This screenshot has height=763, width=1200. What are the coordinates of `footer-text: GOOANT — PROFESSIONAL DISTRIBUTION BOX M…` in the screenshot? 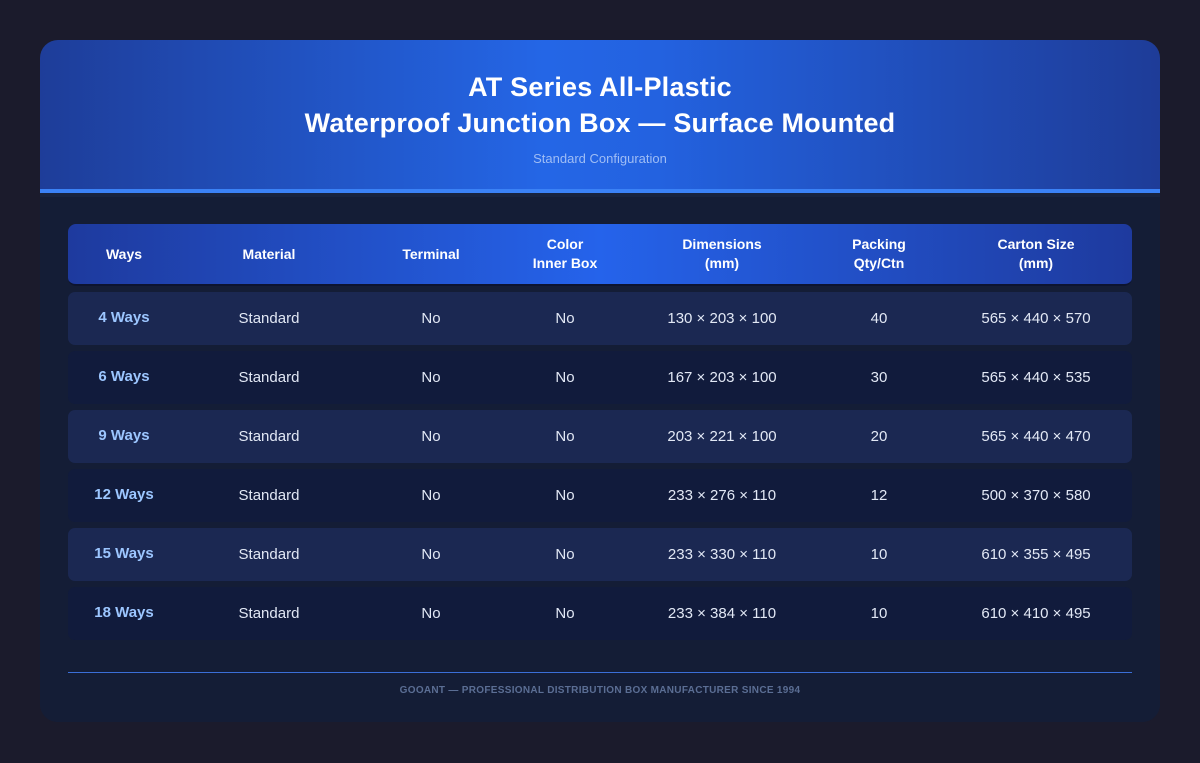 It's located at (600, 690).